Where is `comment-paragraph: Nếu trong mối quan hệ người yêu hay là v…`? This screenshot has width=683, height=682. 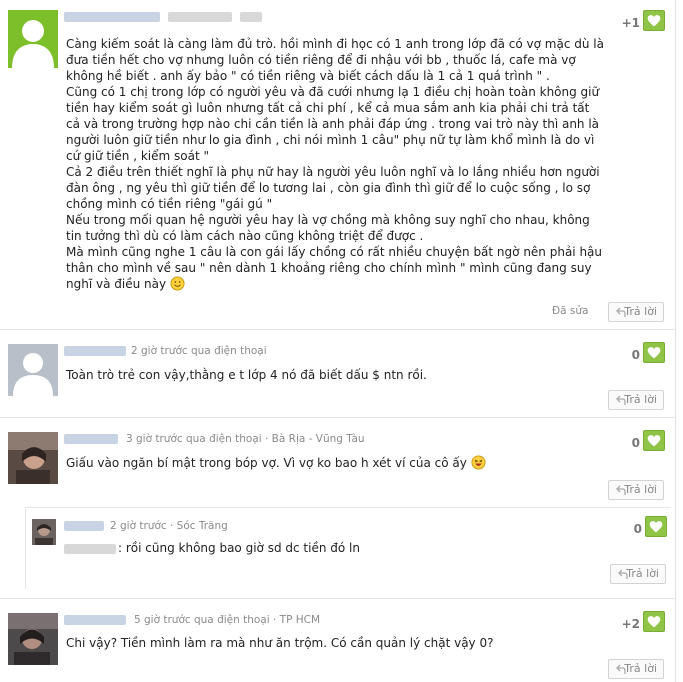 comment-paragraph: Nếu trong mối quan hệ người yêu hay là v… is located at coordinates (328, 228).